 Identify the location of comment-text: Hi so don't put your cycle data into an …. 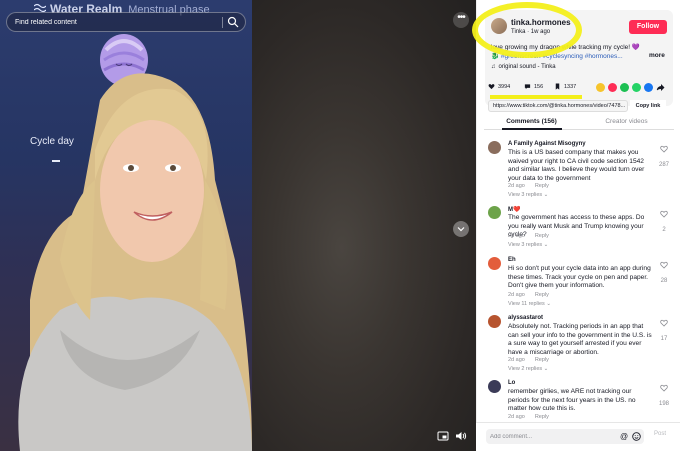
(579, 277).